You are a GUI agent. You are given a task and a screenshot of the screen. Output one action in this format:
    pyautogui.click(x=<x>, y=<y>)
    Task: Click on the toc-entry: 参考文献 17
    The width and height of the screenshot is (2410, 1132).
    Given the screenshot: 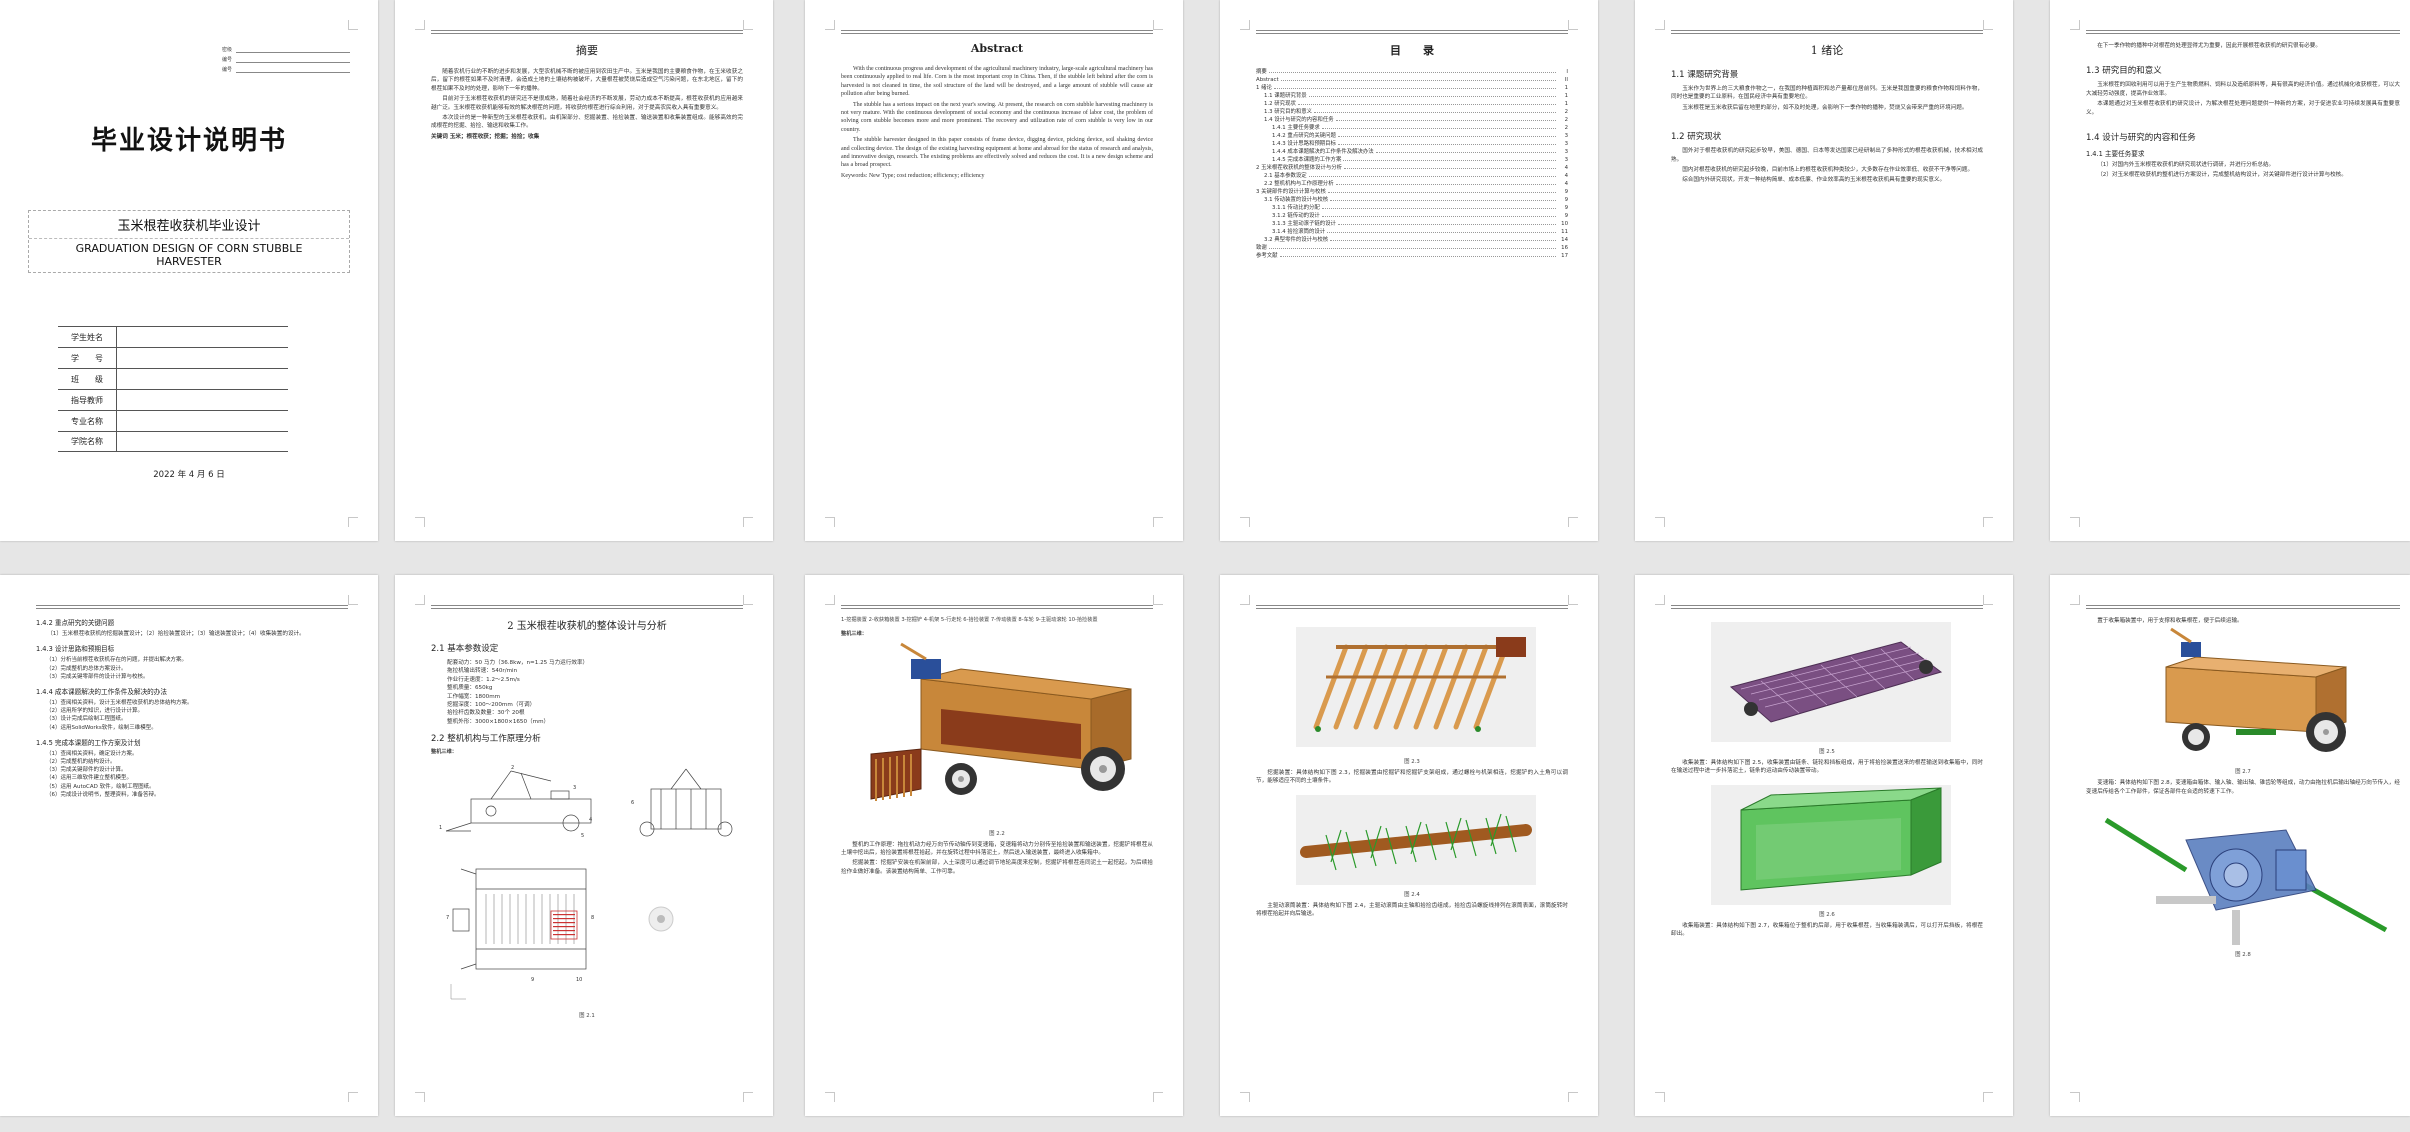 What is the action you would take?
    pyautogui.click(x=1412, y=256)
    